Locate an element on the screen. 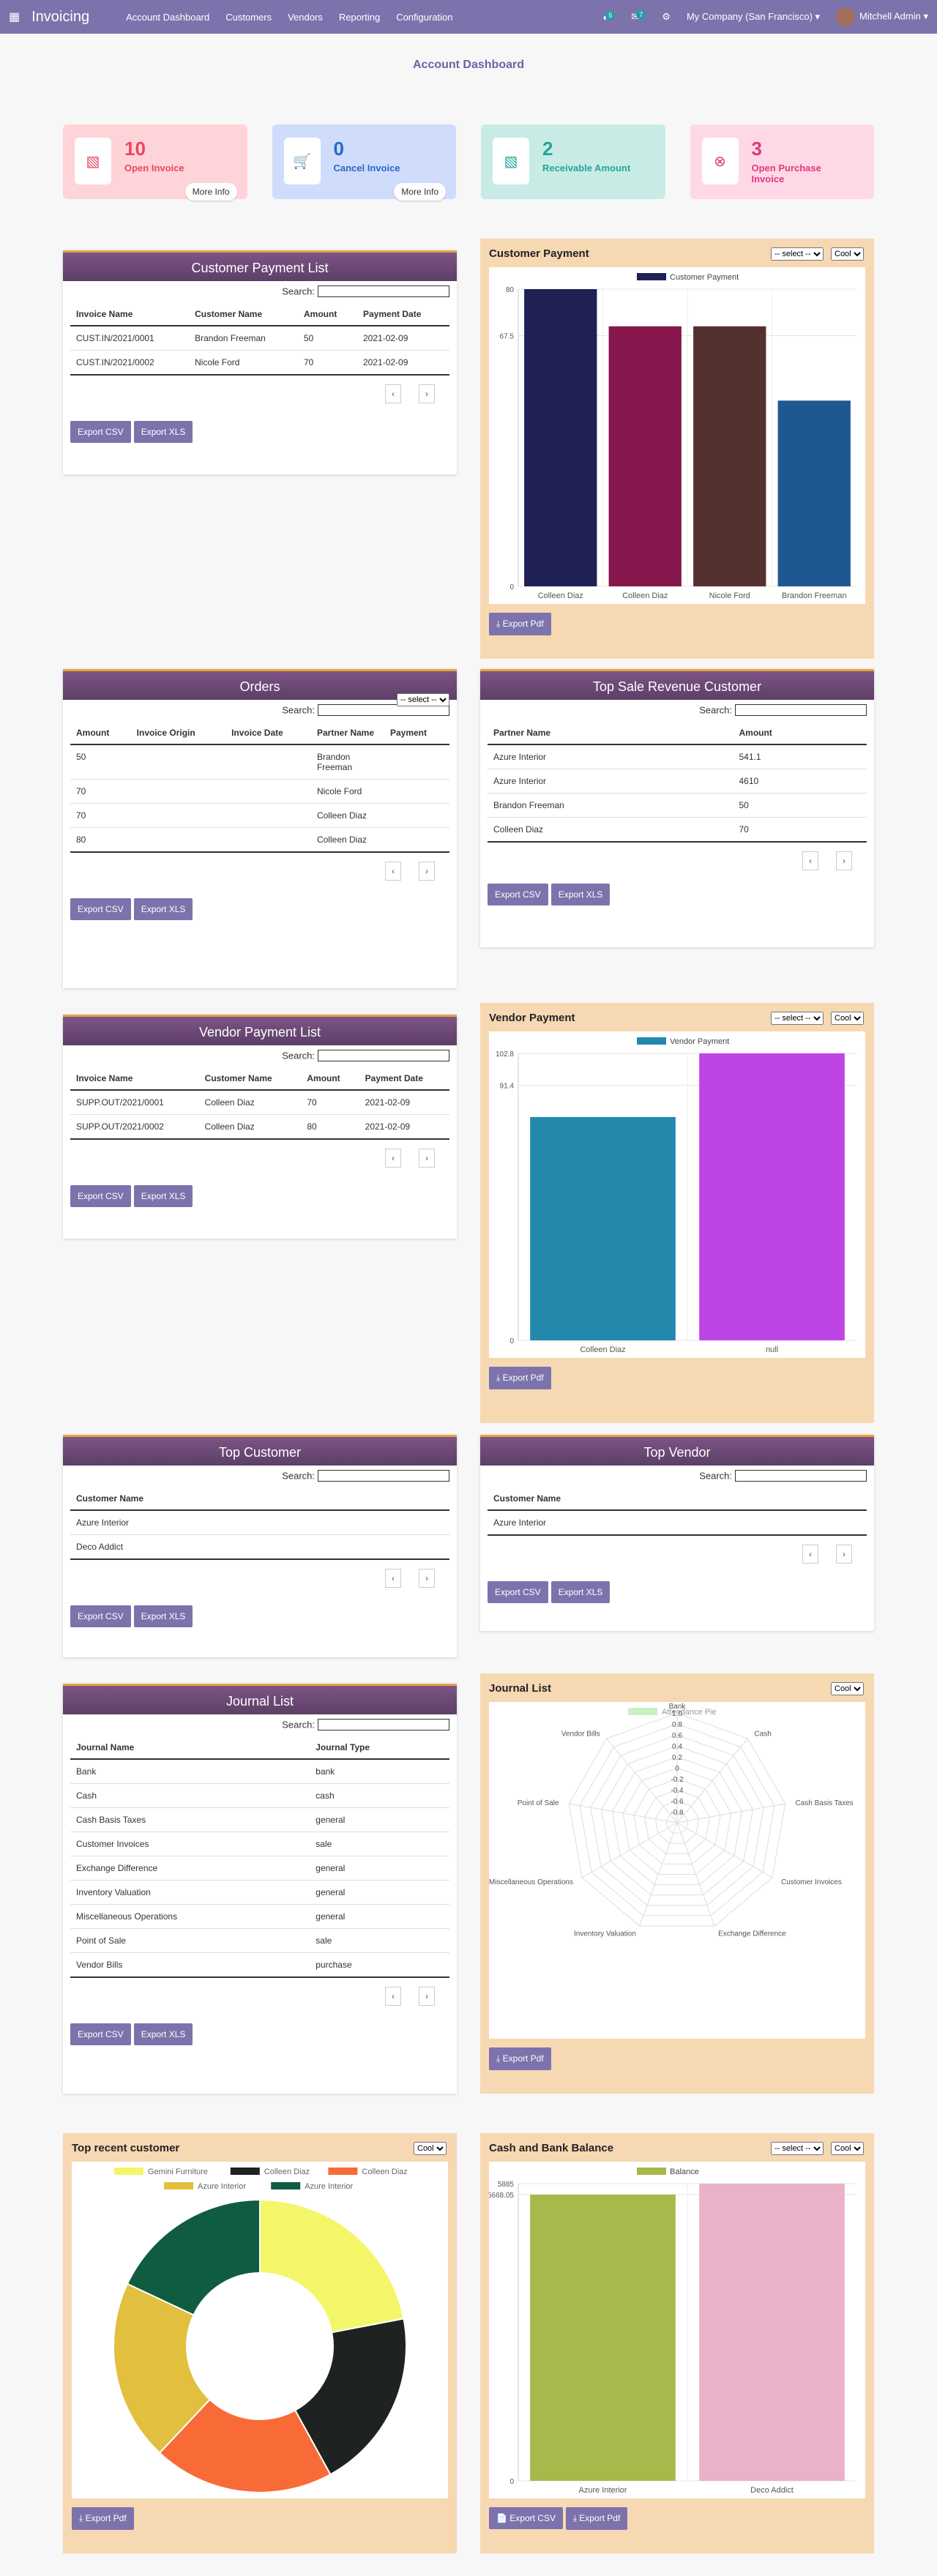 Image resolution: width=937 pixels, height=2576 pixels. tile-open-invoice: ▧ 10 Open Invoice More Info is located at coordinates (155, 162).